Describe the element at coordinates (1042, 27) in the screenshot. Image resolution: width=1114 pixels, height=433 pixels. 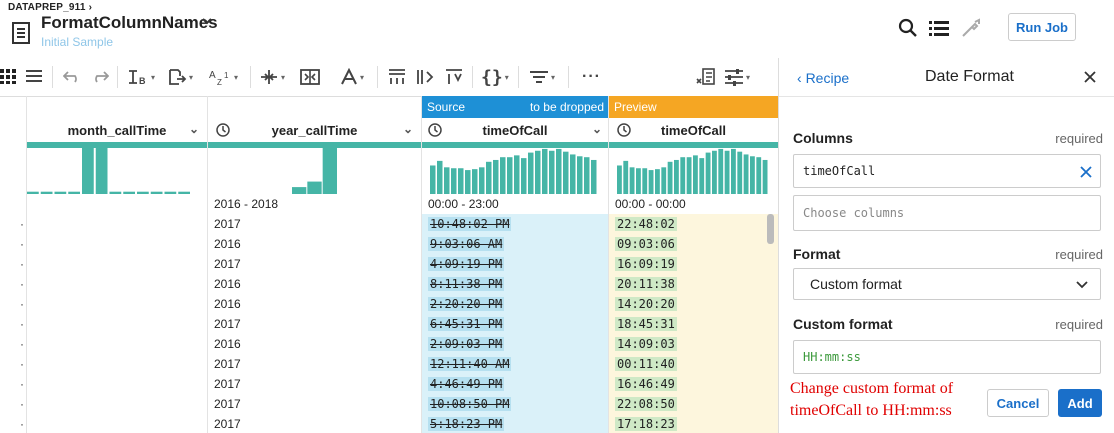
I see `run-job-button: Run Job` at that location.